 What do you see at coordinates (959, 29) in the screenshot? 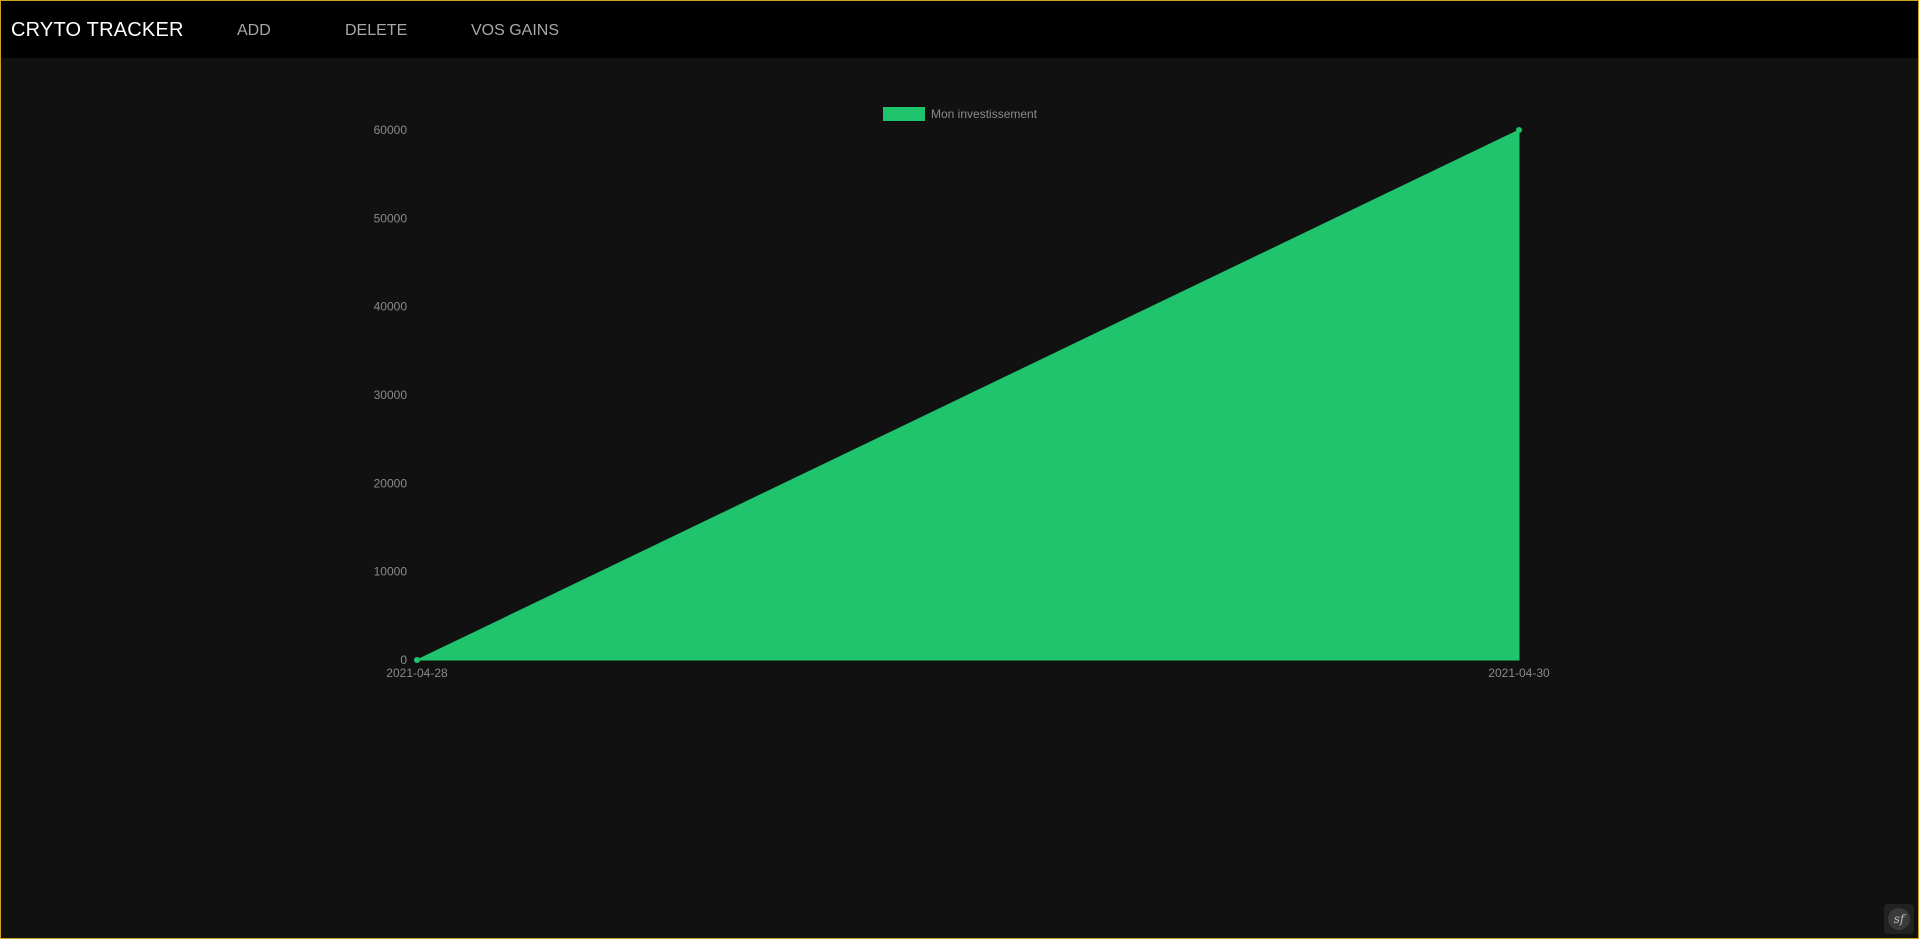
I see `navbar: CRYTO TRACKER ADD DELETE VOS GAINS` at bounding box center [959, 29].